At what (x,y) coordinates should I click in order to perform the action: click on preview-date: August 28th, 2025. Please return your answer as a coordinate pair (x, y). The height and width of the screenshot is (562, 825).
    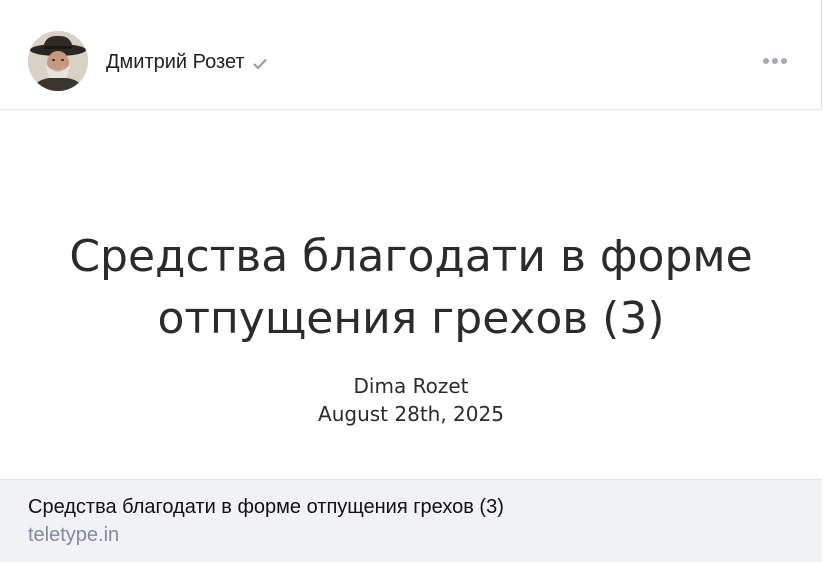
    Looking at the image, I should click on (411, 414).